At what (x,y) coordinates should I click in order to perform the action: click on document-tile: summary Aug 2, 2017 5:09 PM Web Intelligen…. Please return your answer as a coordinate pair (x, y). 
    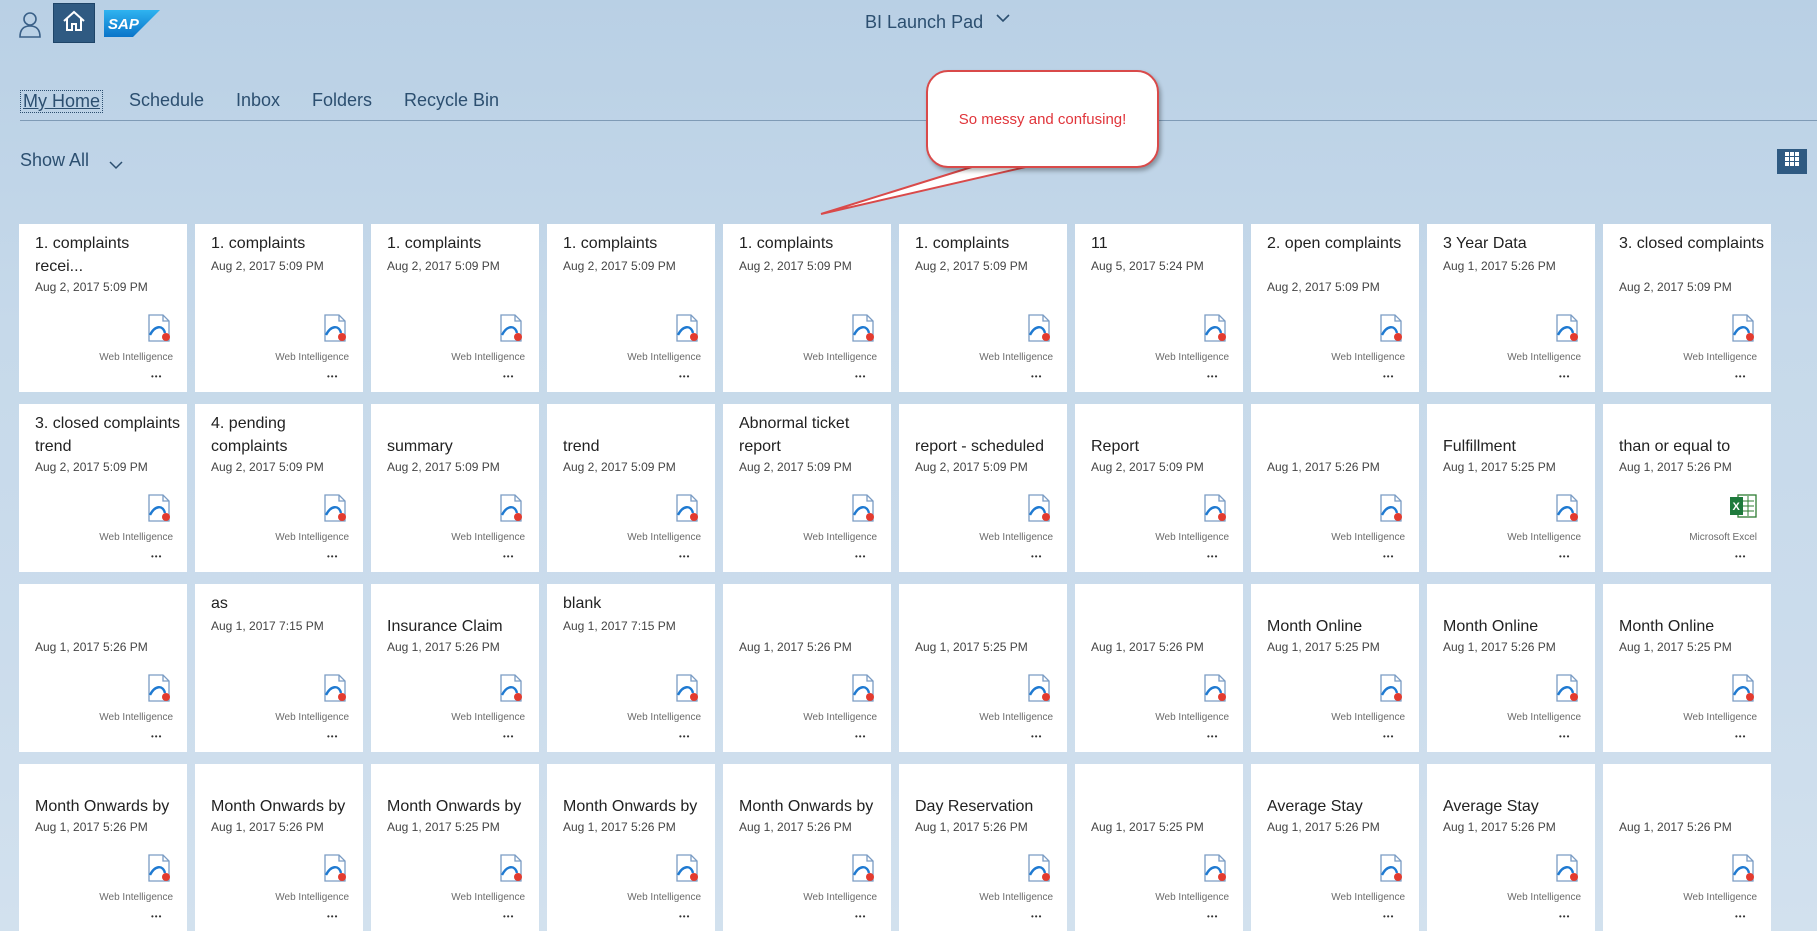
    Looking at the image, I should click on (455, 488).